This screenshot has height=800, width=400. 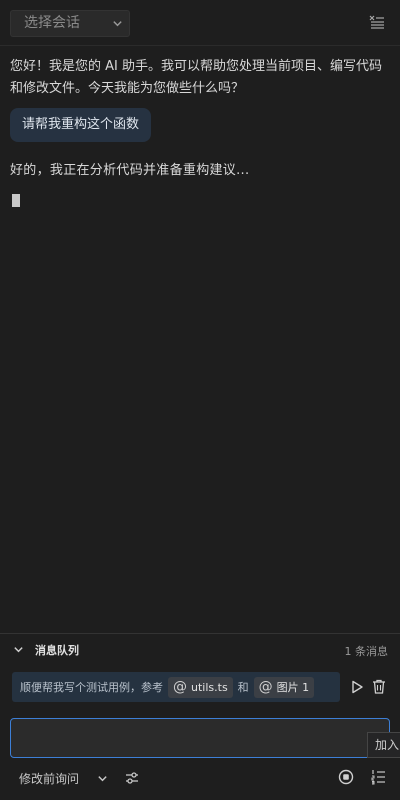 I want to click on chip-label: 图片 1, so click(x=293, y=687).